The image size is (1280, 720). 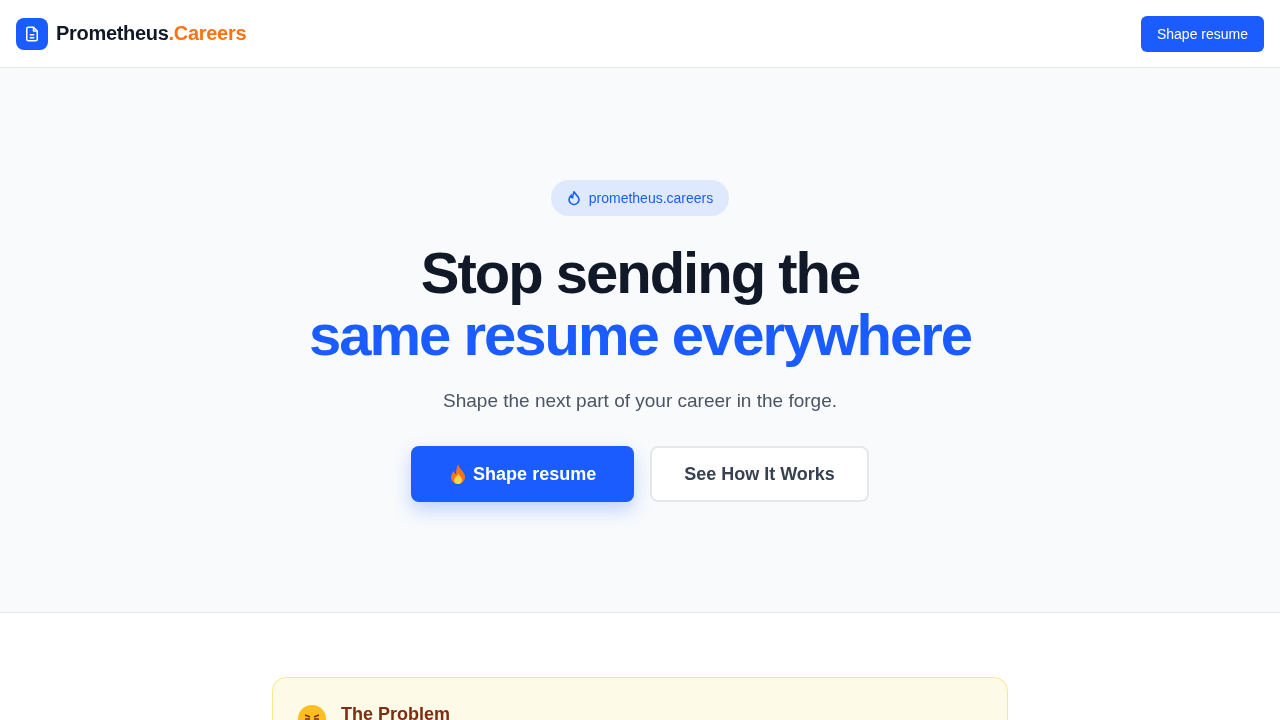 I want to click on hero-title-highlight: same resume everywhere, so click(x=640, y=335).